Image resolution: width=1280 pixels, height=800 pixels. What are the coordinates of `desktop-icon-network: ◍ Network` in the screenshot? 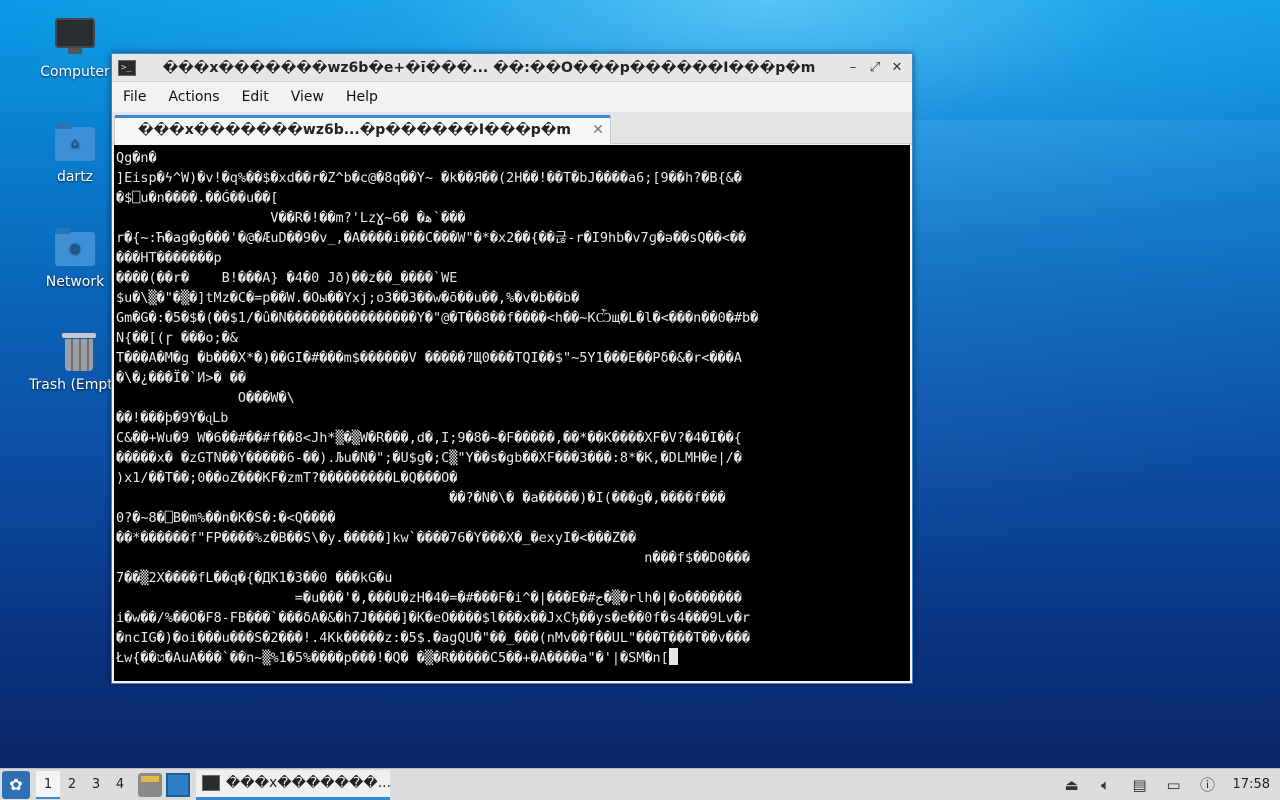 It's located at (75, 259).